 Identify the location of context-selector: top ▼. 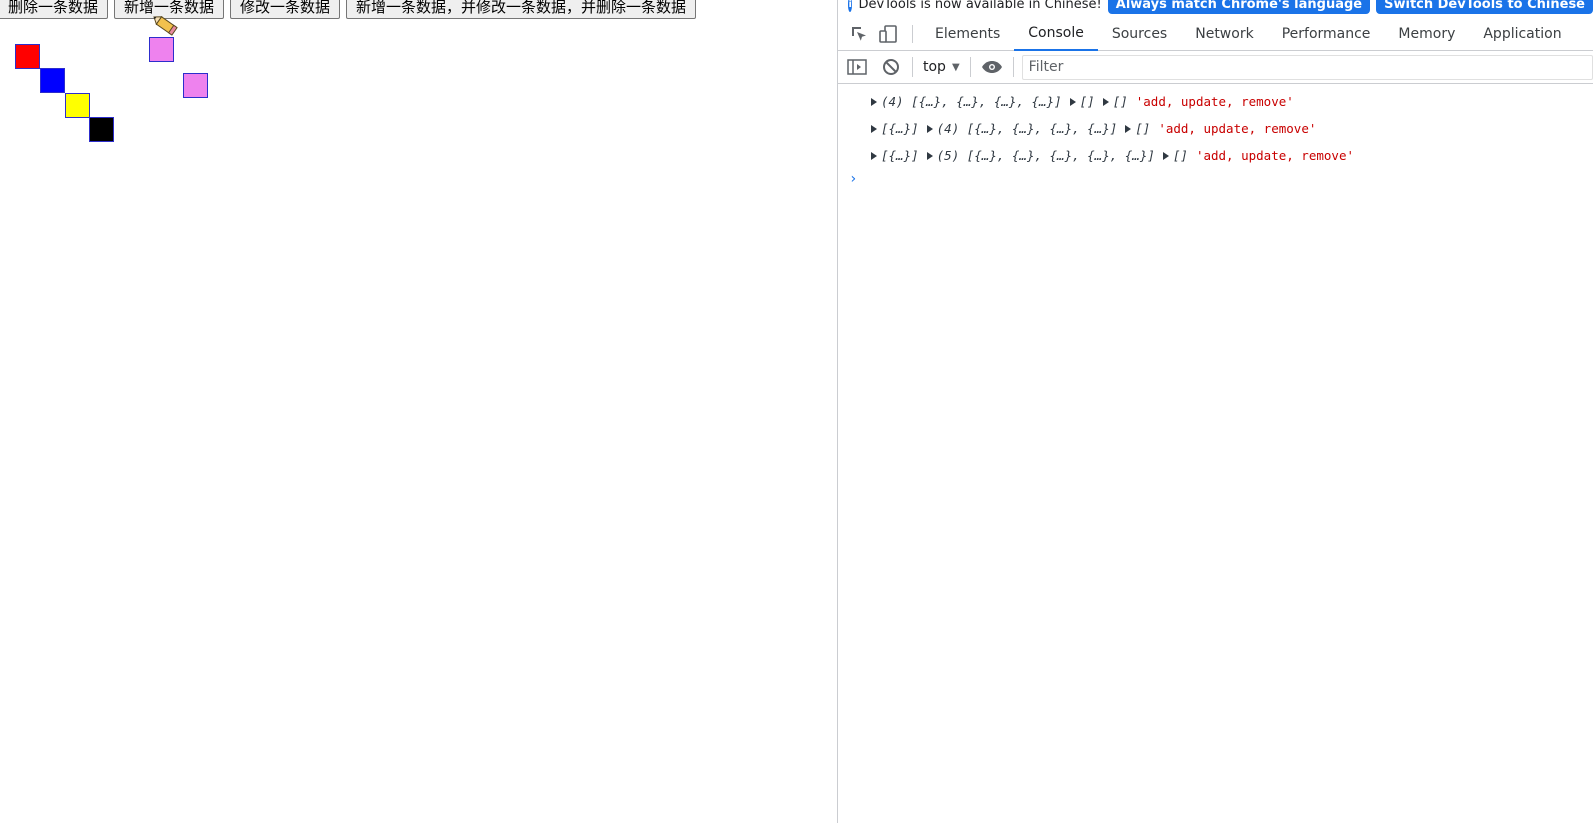
(941, 67).